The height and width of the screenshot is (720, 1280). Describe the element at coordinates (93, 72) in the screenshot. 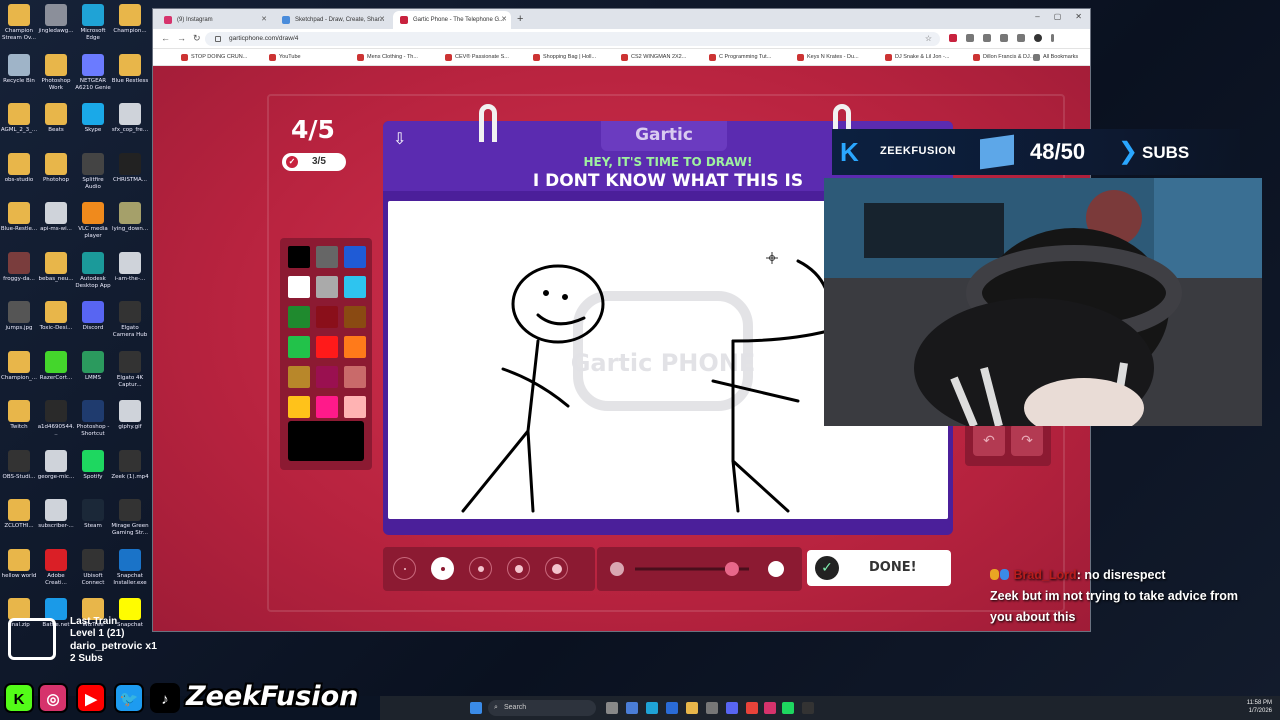

I see `desktop-icon: NETGEAR A6210 Genie` at that location.